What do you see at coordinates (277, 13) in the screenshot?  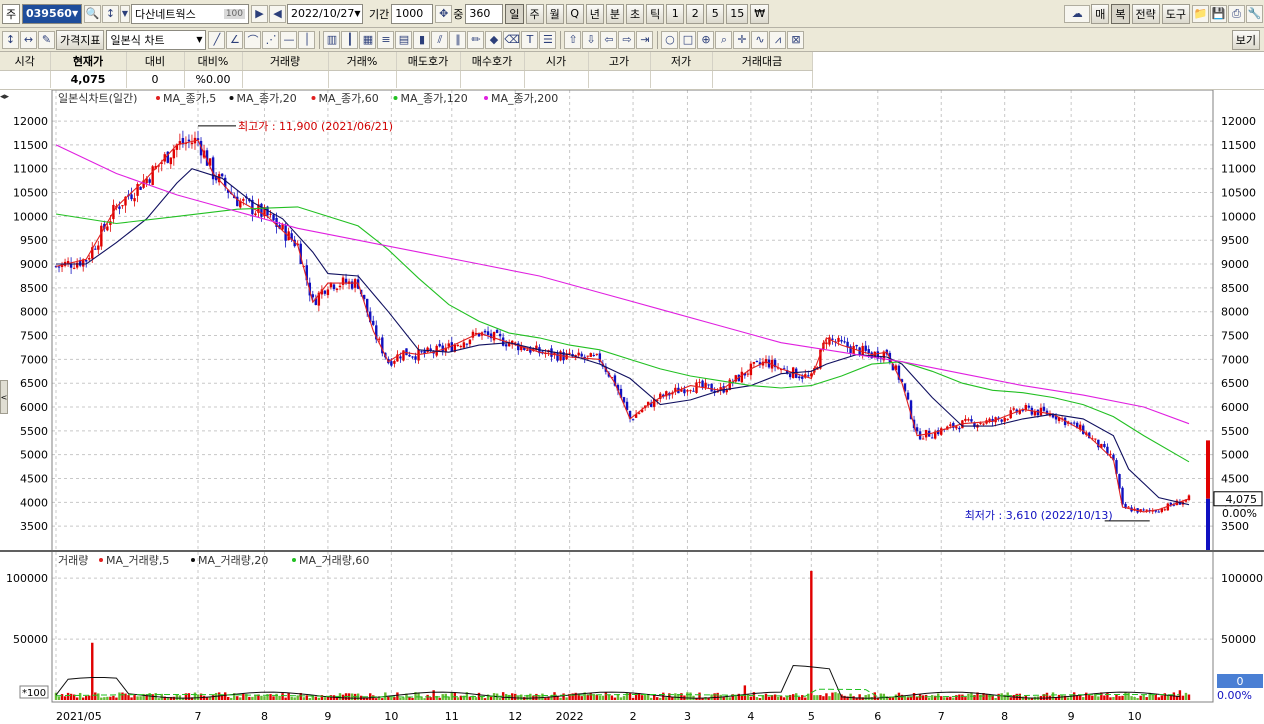 I see `prev-arrow-icon: ◀` at bounding box center [277, 13].